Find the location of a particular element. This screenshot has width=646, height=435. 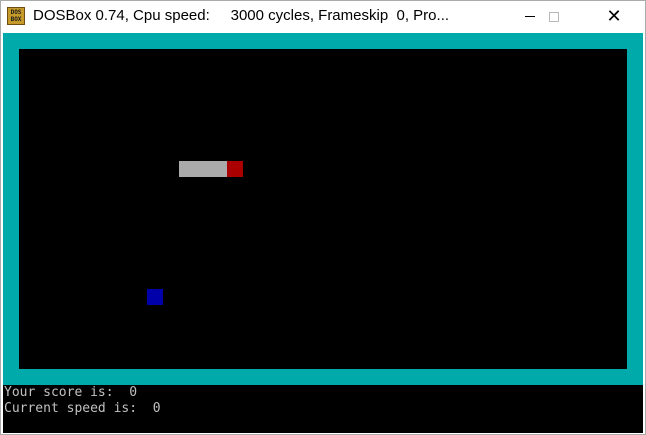

speed-text: Current speed is: 0 is located at coordinates (82, 408).